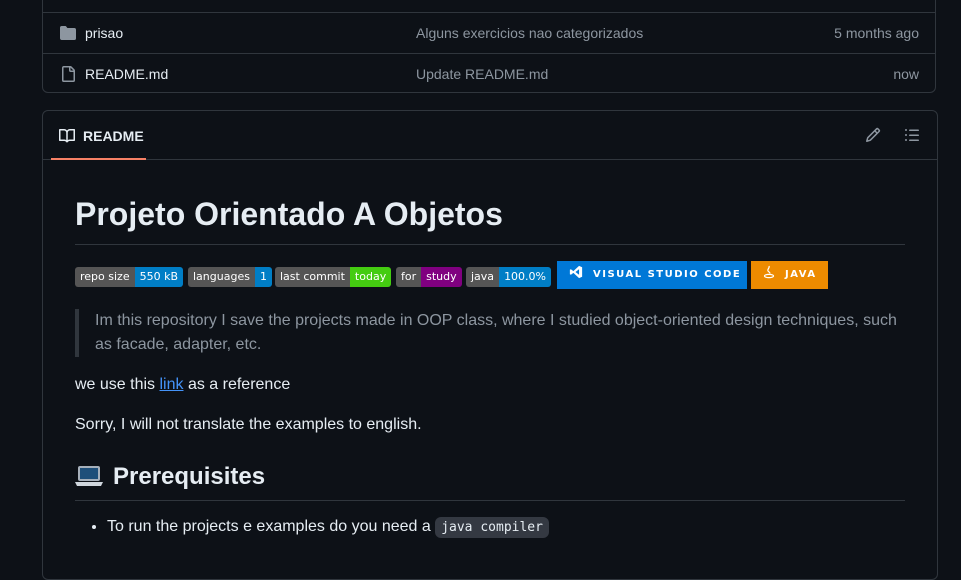 The image size is (961, 580). Describe the element at coordinates (237, 384) in the screenshot. I see `reference-text-after: as a reference` at that location.